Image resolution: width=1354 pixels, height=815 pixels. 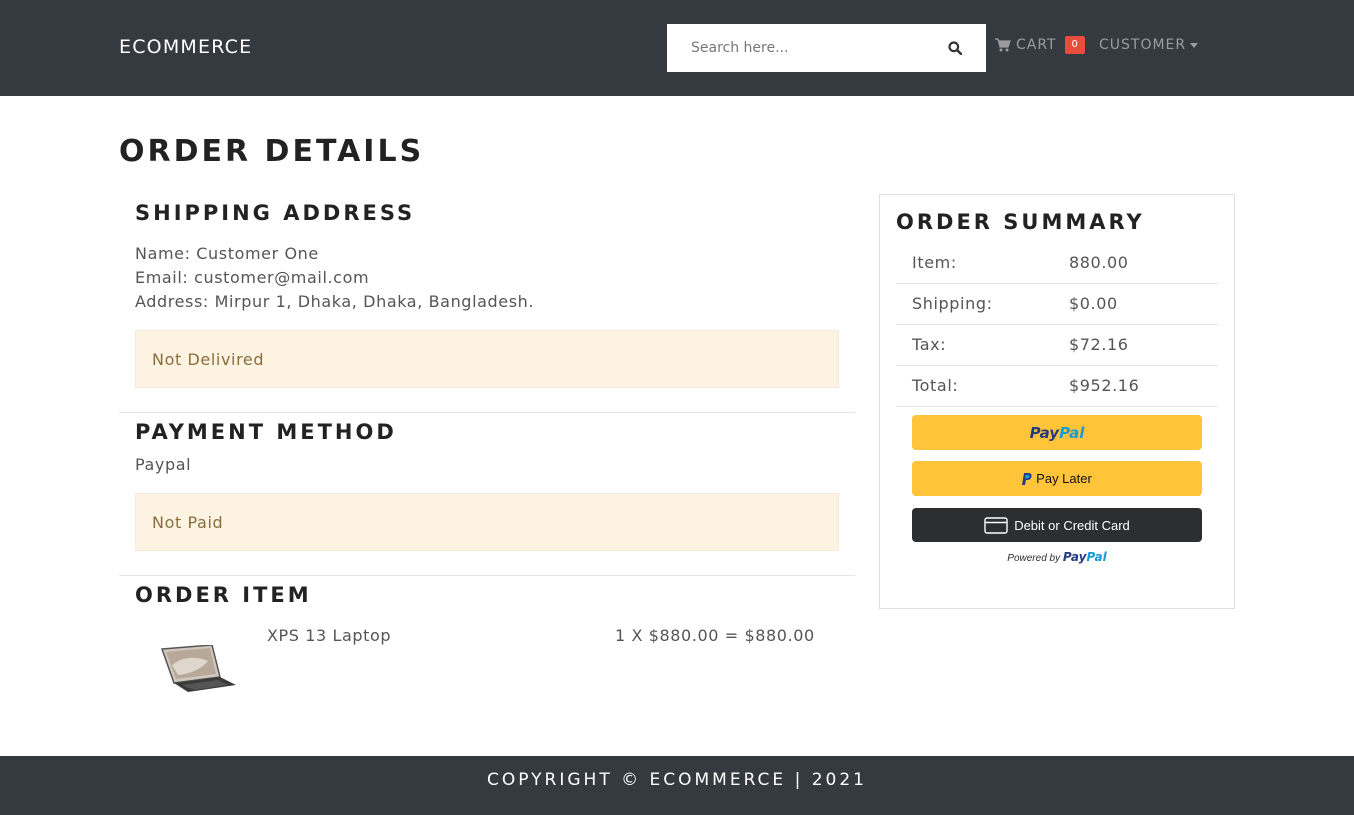 I want to click on summary-label: Shipping:, so click(x=952, y=303).